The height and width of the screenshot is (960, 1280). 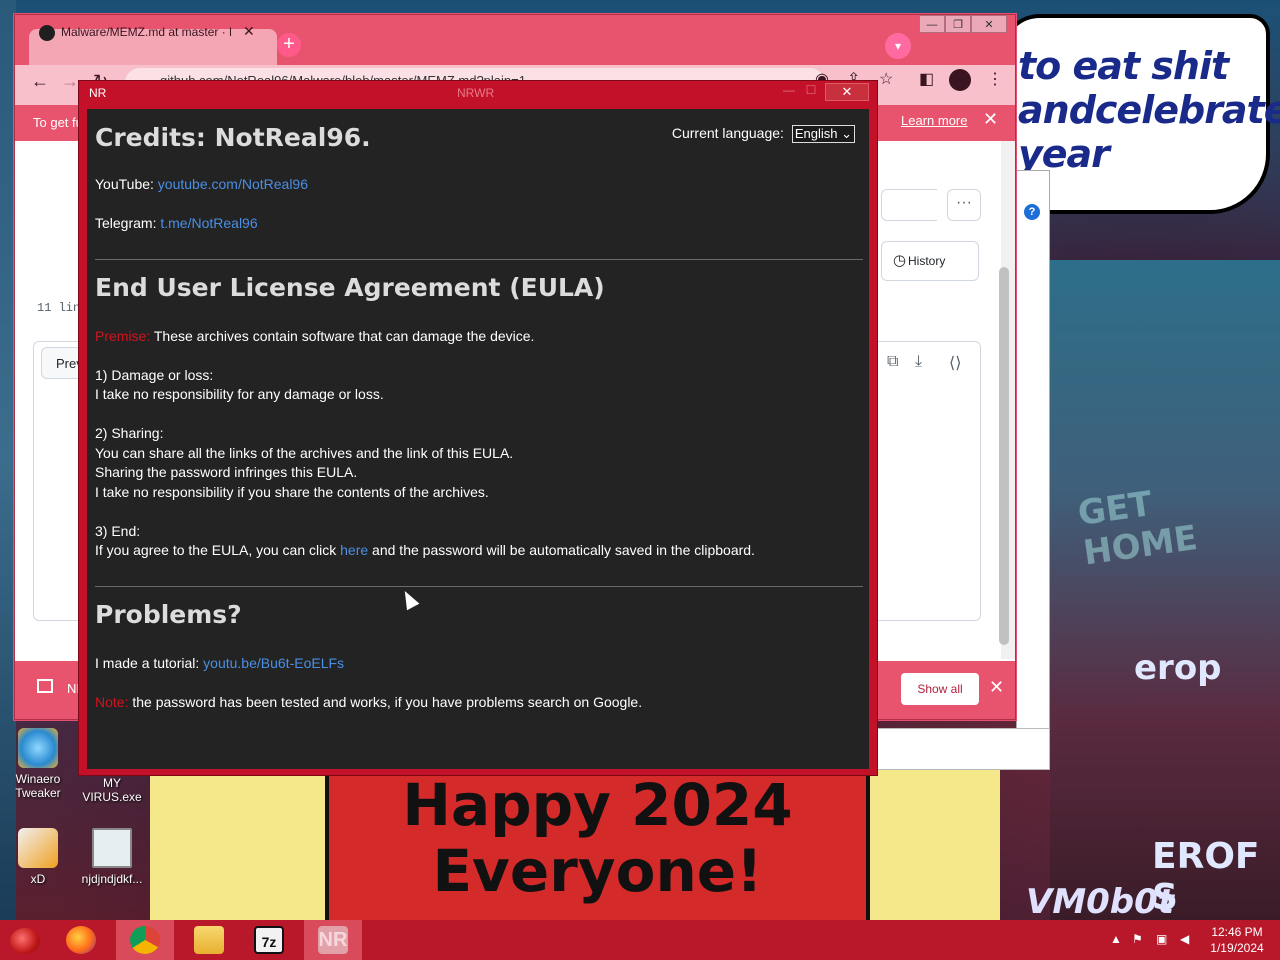 I want to click on nr-window-title-center: NRWR, so click(x=476, y=93).